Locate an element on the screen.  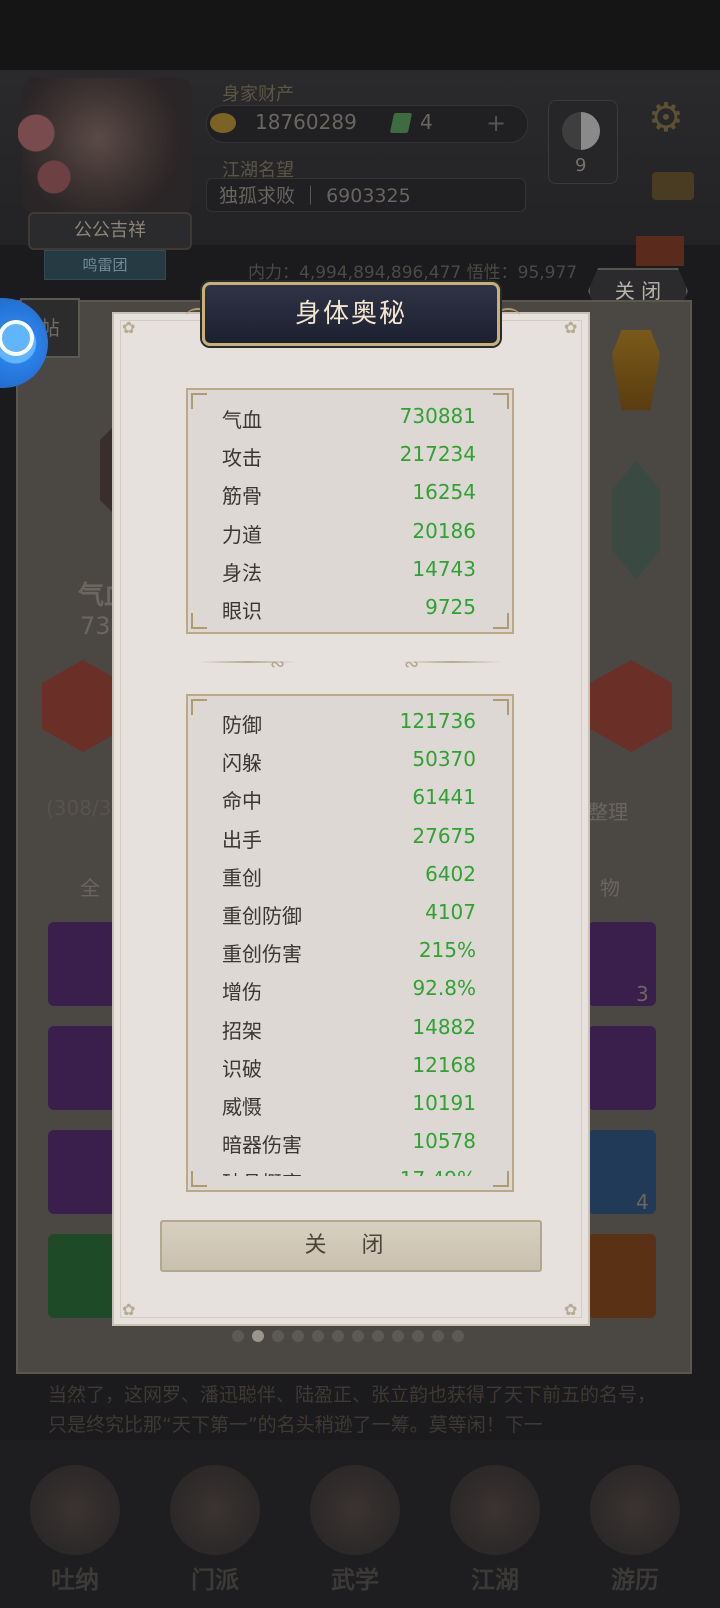
nav-wuxue: 武学 is located at coordinates (355, 1525).